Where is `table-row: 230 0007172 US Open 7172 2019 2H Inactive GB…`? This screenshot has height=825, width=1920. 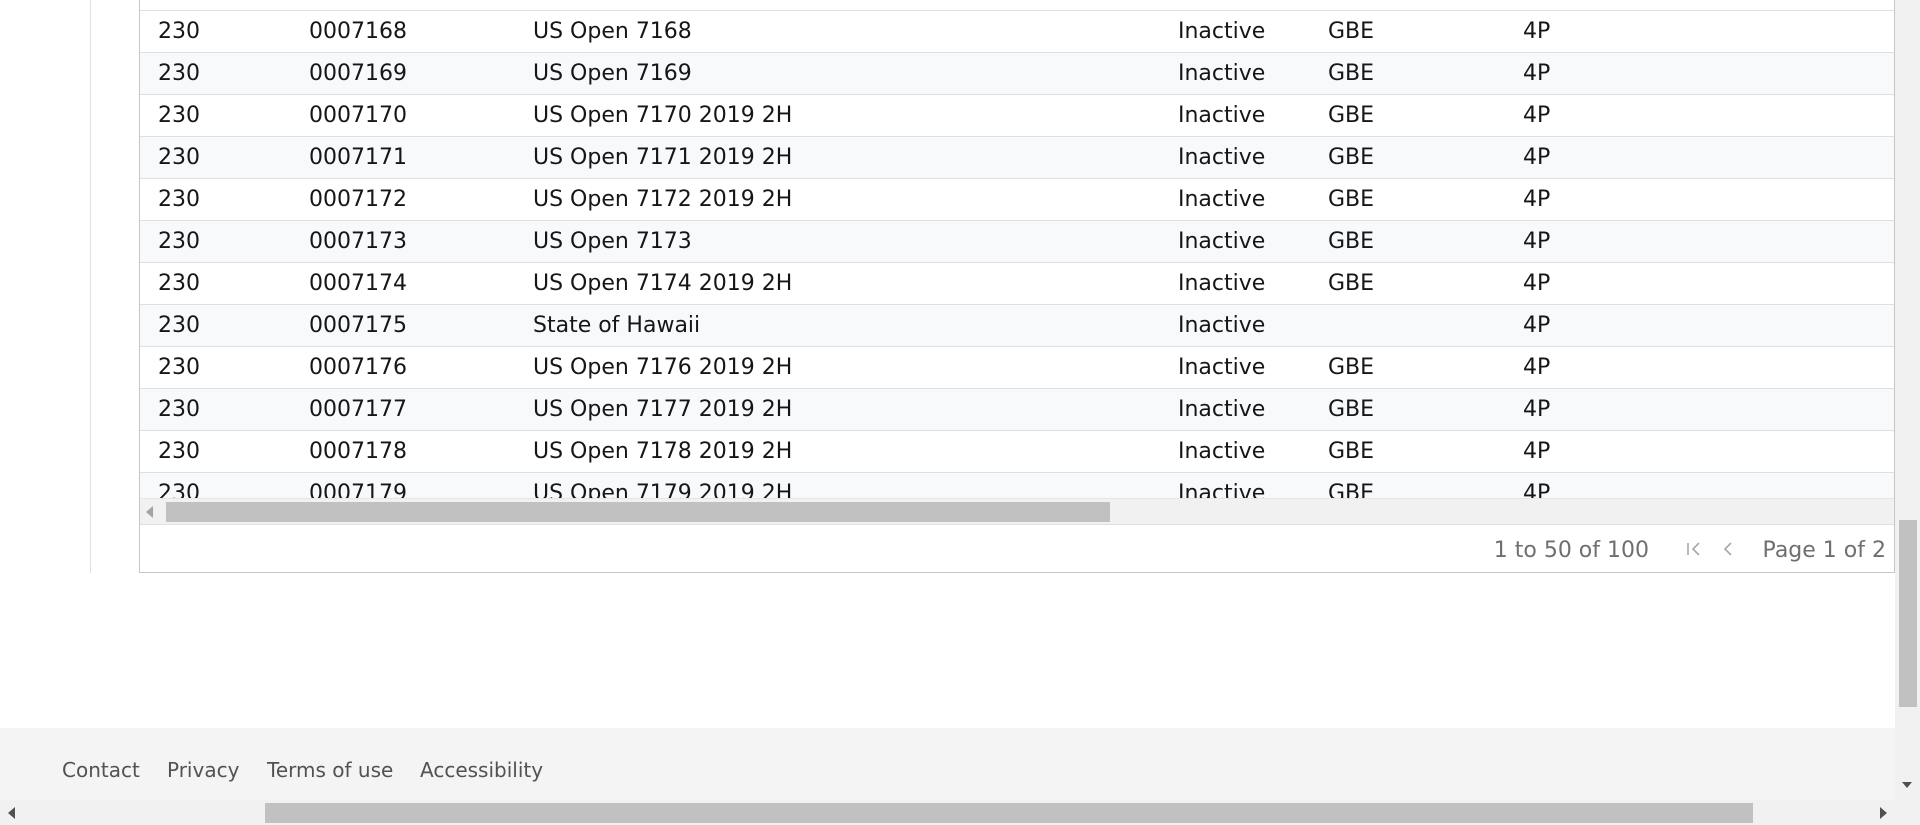 table-row: 230 0007172 US Open 7172 2019 2H Inactive GB… is located at coordinates (1017, 200).